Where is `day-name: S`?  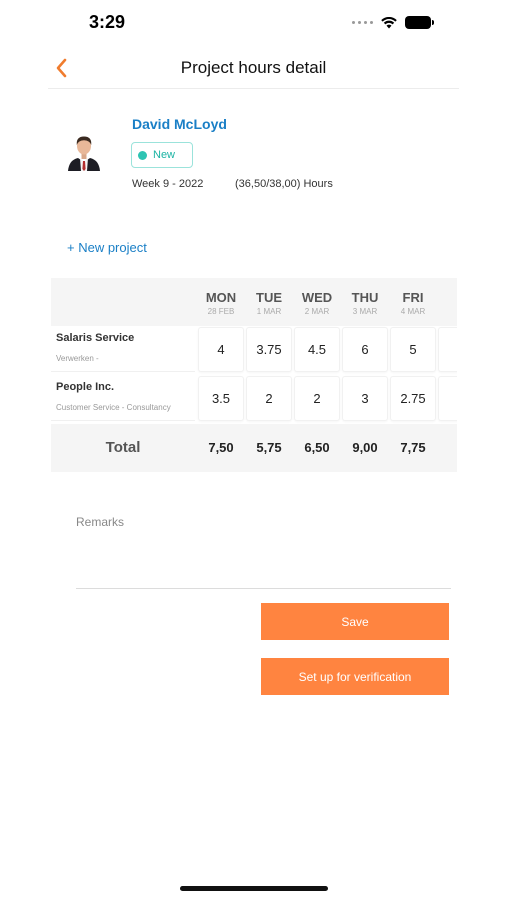 day-name: S is located at coordinates (447, 297).